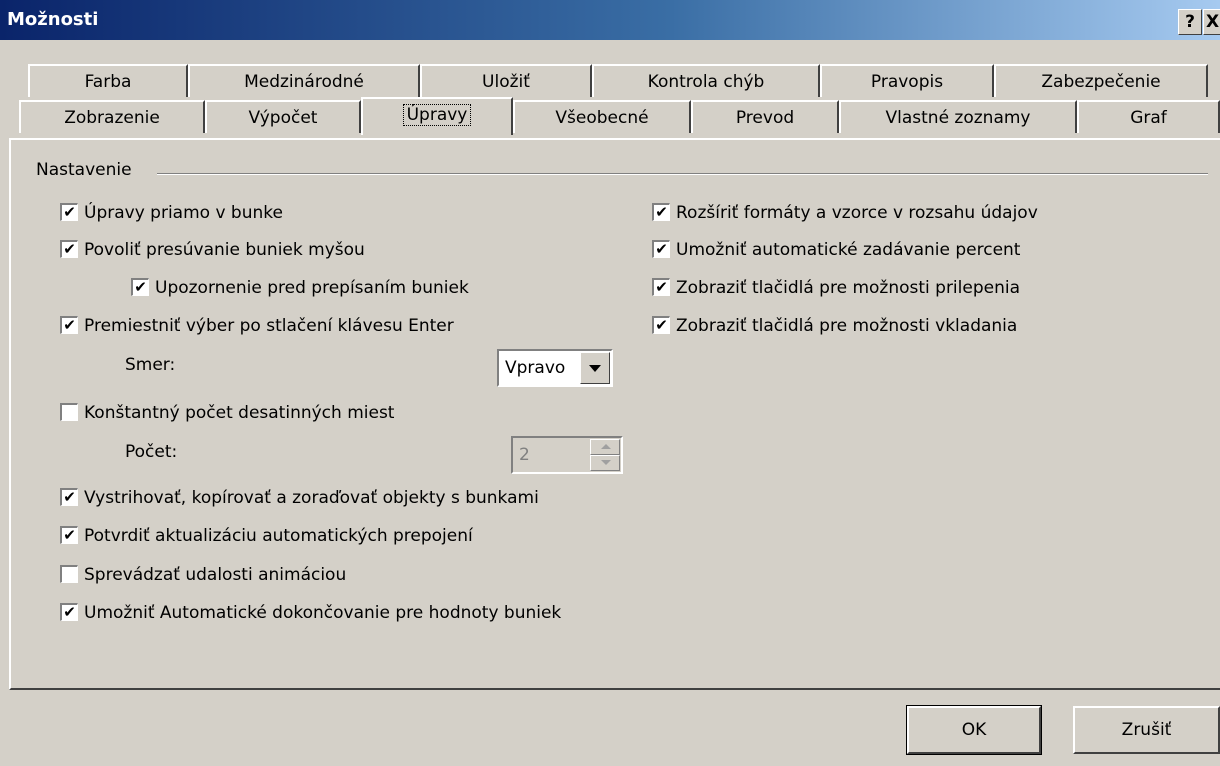  Describe the element at coordinates (224, 250) in the screenshot. I see `option-label: Povoliť presúvanie buniek myšou` at that location.